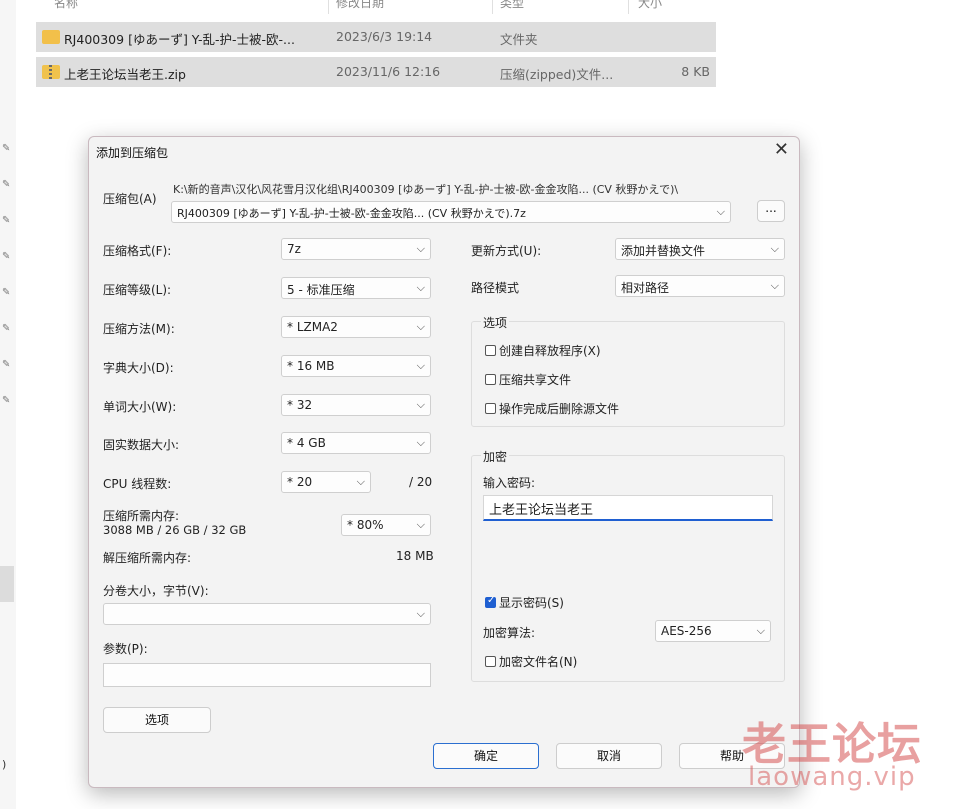 The height and width of the screenshot is (809, 960). I want to click on checkbox-checked, so click(490, 601).